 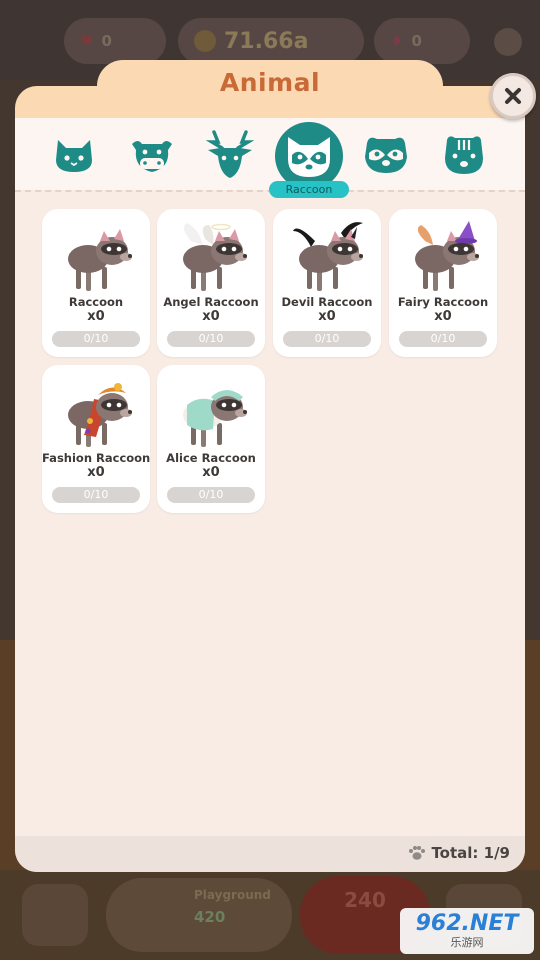 What do you see at coordinates (215, 416) in the screenshot?
I see `alice-raccoon-image` at bounding box center [215, 416].